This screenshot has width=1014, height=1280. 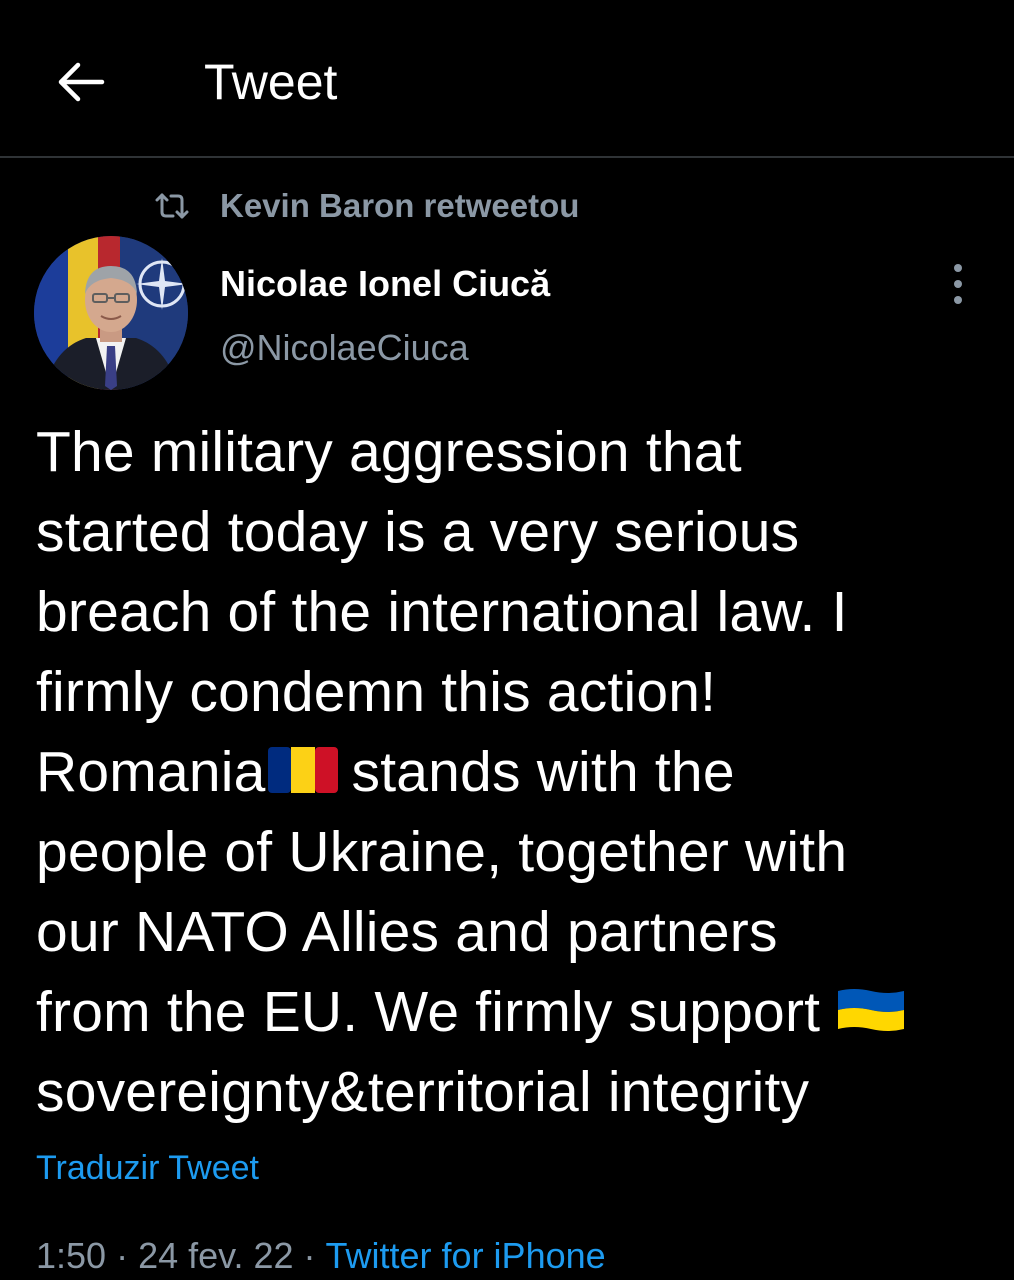 I want to click on avatar, so click(x=111, y=313).